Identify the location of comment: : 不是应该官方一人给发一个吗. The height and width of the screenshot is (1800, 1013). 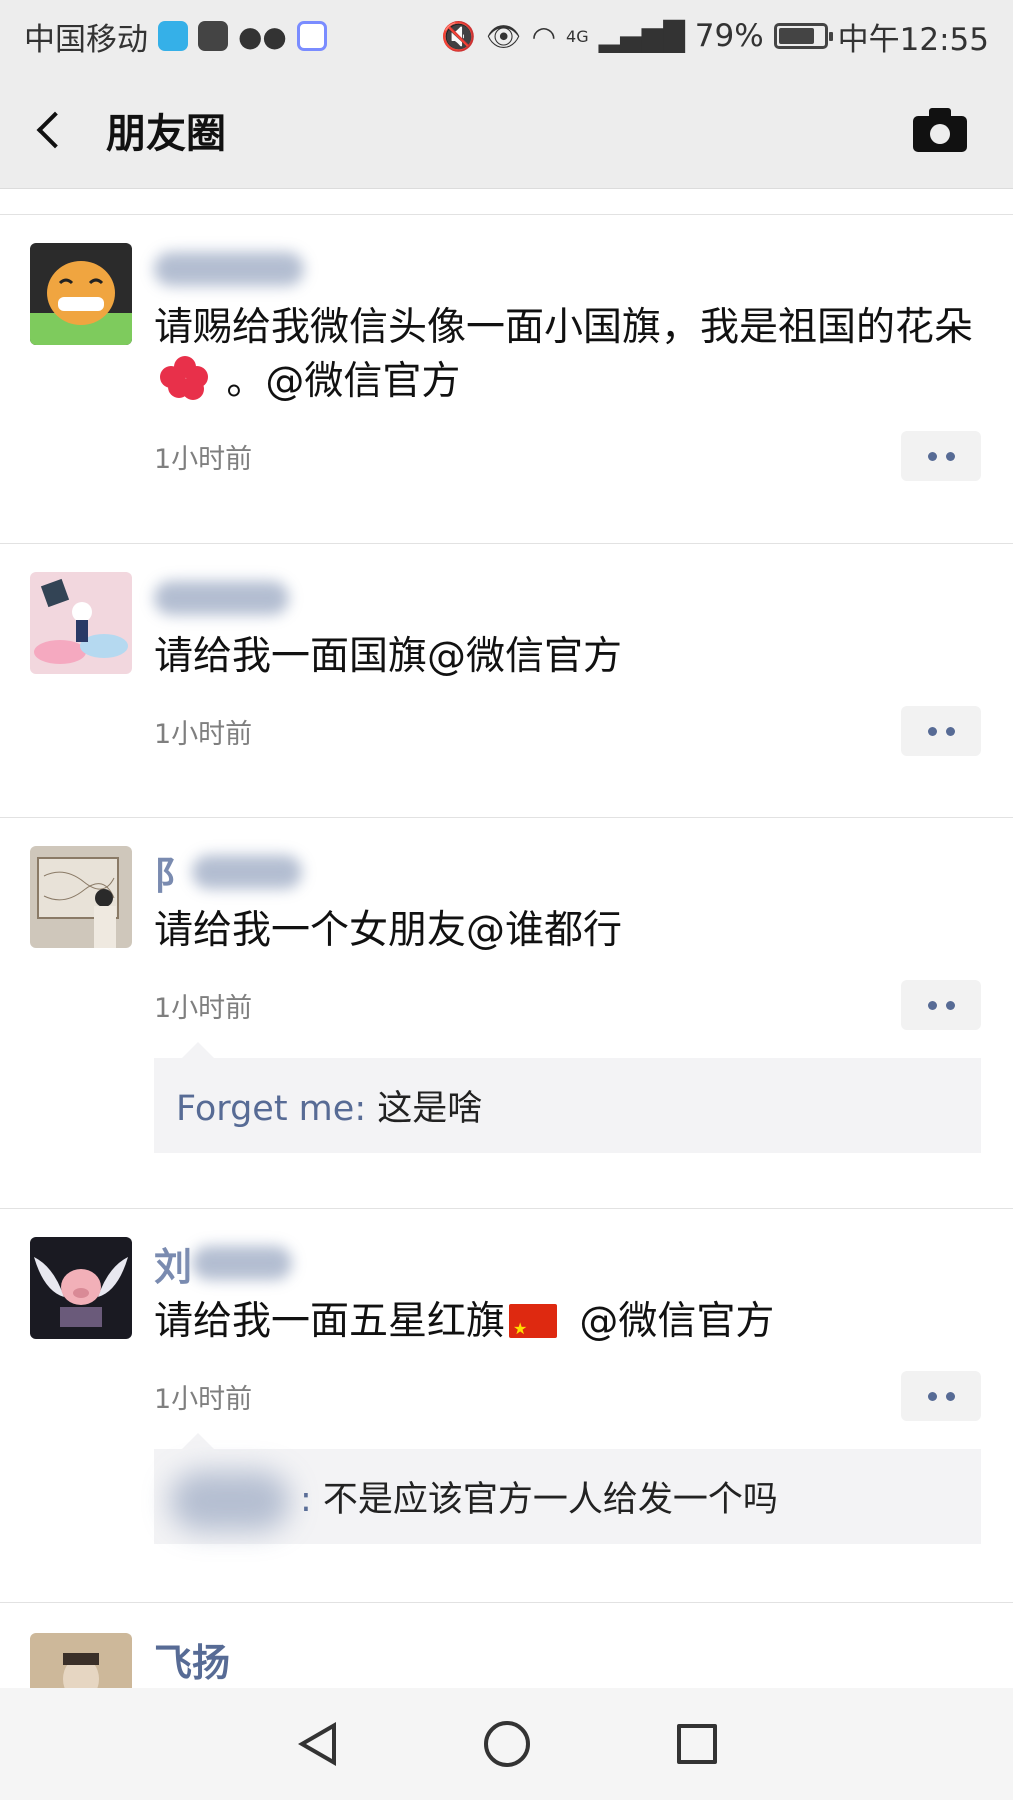
(567, 1488).